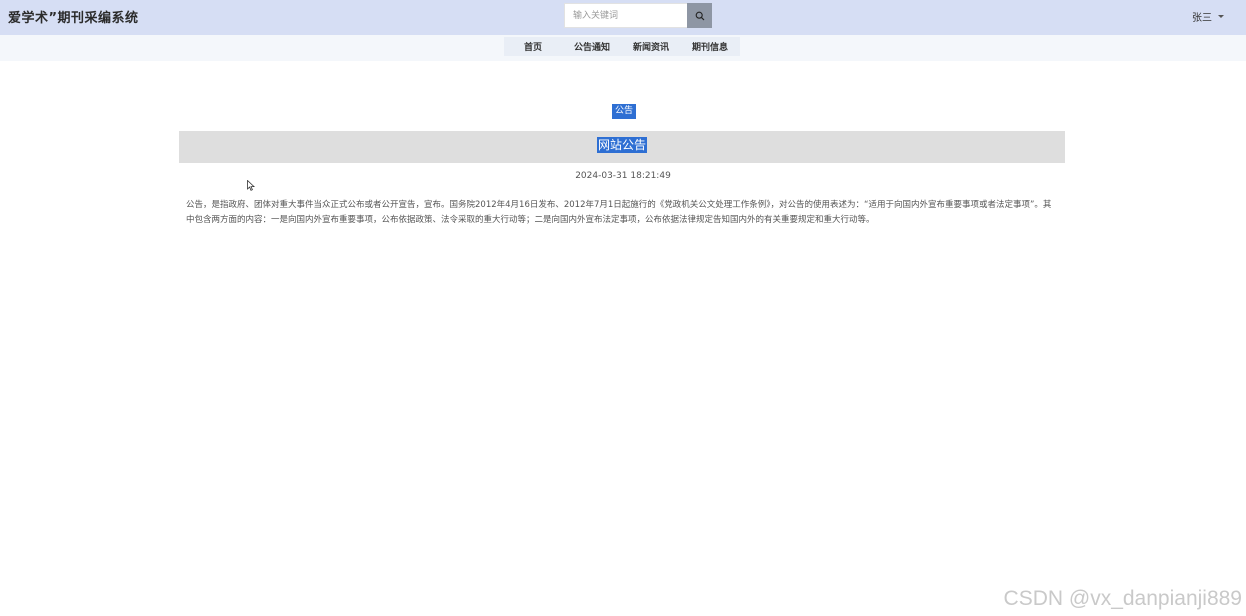 Image resolution: width=1246 pixels, height=616 pixels. Describe the element at coordinates (251, 185) in the screenshot. I see `mouse-cursor-icon` at that location.